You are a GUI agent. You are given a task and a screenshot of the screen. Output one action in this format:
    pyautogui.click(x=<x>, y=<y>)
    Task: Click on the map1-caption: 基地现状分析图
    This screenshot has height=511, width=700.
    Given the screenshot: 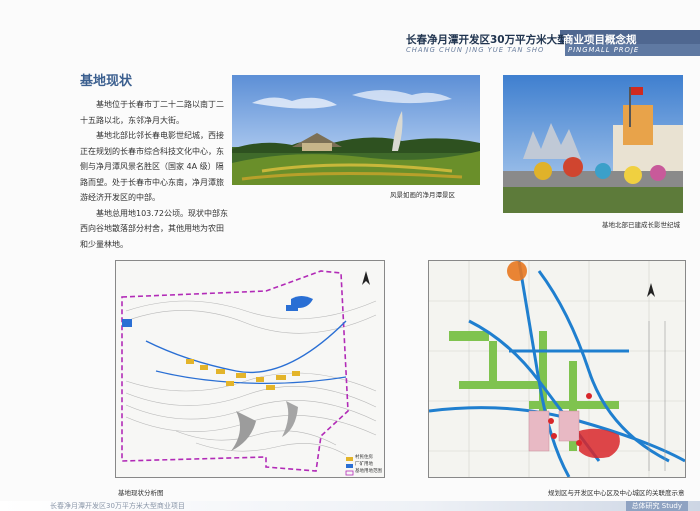 What is the action you would take?
    pyautogui.click(x=141, y=493)
    